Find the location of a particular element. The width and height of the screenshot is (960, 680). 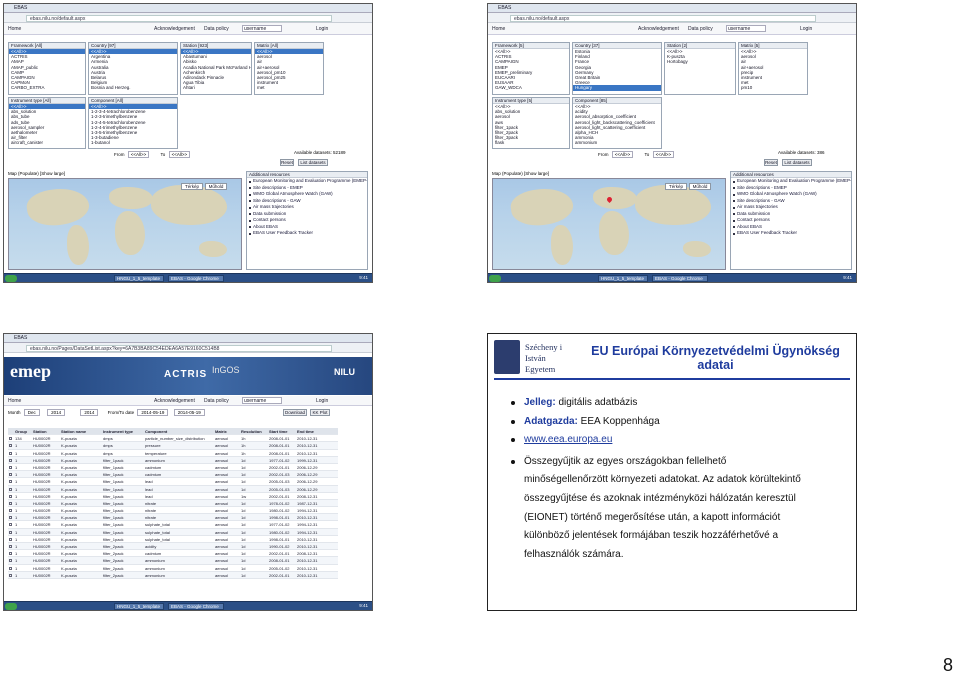

year-to-select: 2014 is located at coordinates (89, 412).